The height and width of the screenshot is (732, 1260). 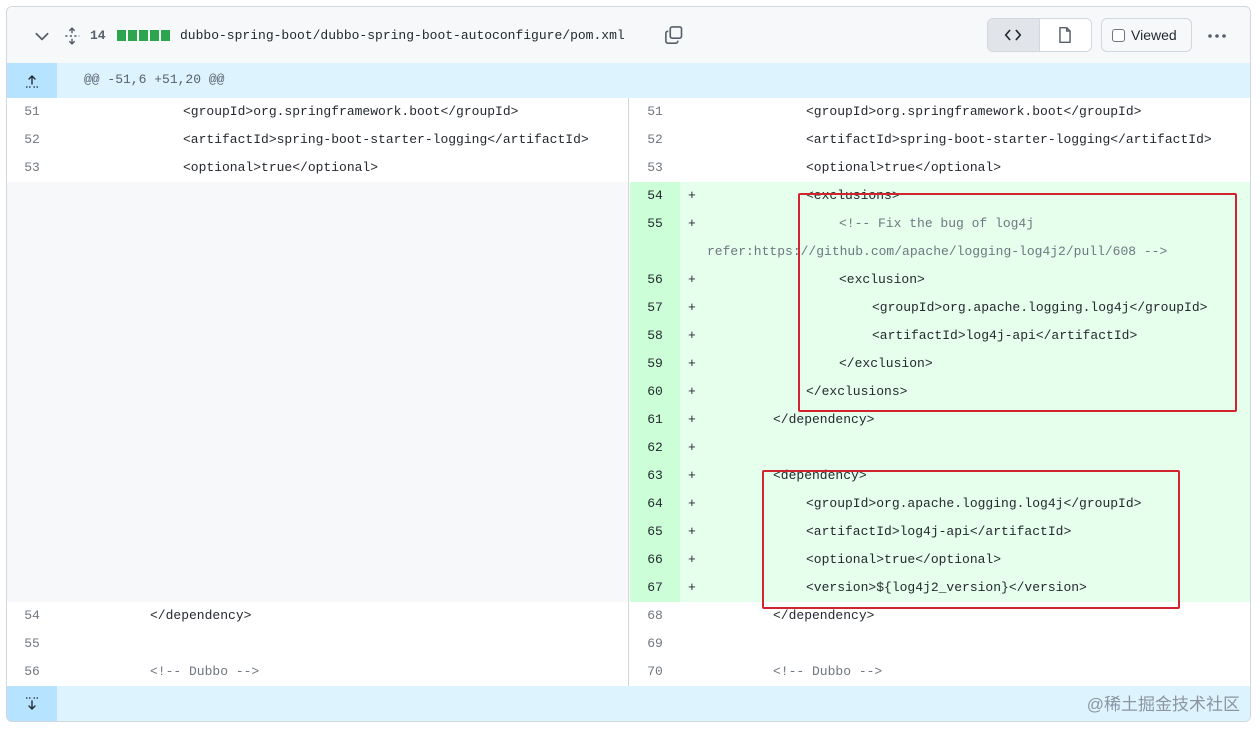 What do you see at coordinates (32, 80) in the screenshot?
I see `expand-up-button` at bounding box center [32, 80].